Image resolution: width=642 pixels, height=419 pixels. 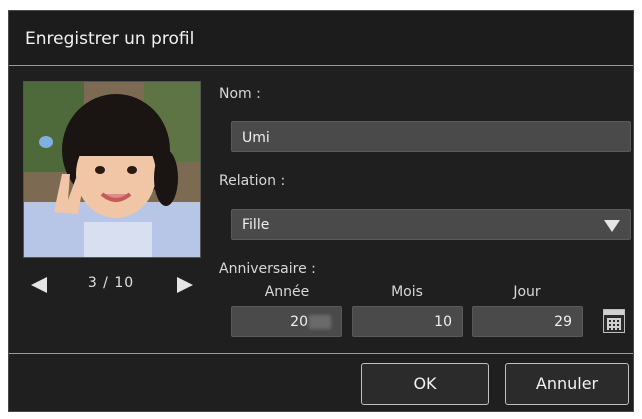 I want to click on relation-select: Fille, so click(x=431, y=224).